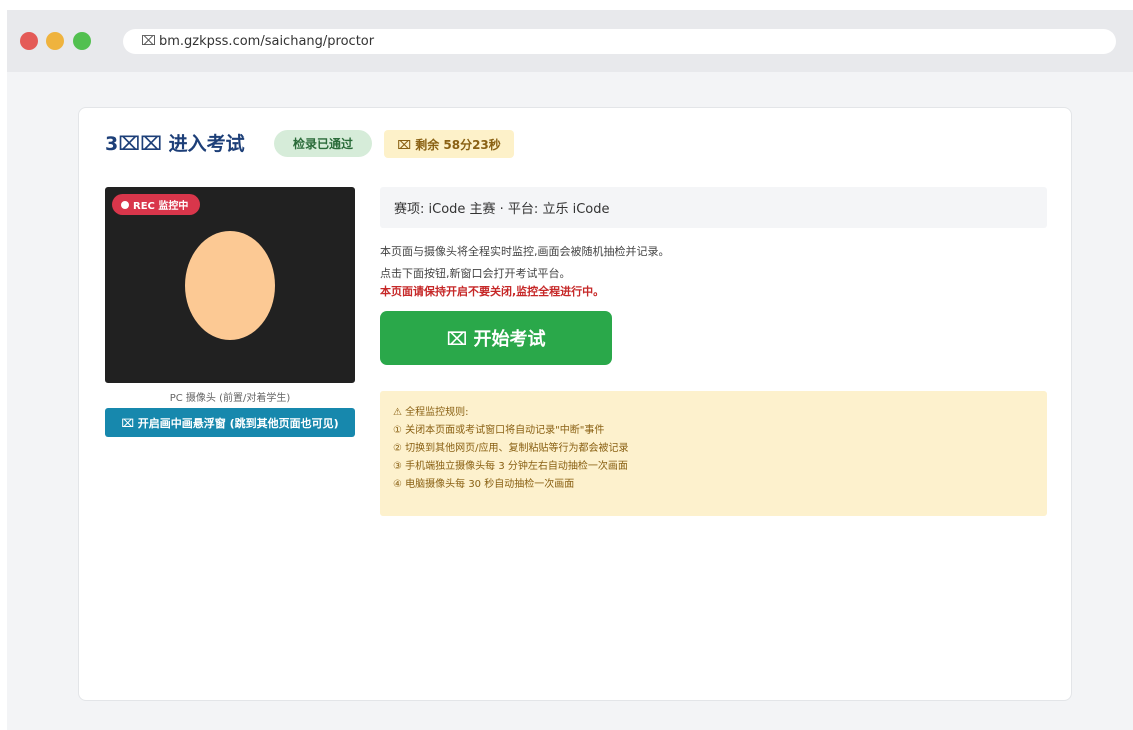 Image resolution: width=1133 pixels, height=730 pixels. What do you see at coordinates (230, 398) in the screenshot?
I see `camera-caption: PC 摄像头 (前置/对着学生)` at bounding box center [230, 398].